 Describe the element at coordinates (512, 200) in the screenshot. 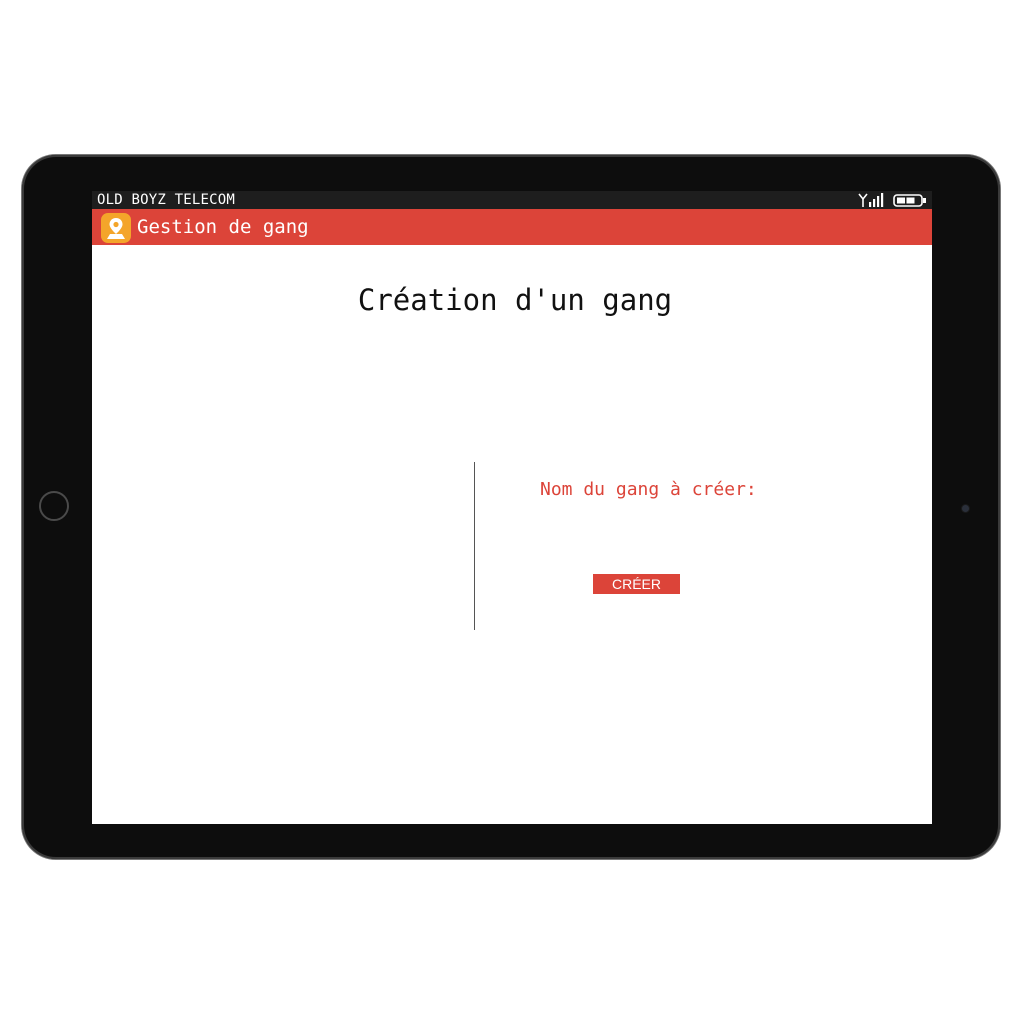

I see `status-bar: OLD BOYZ TELECOM` at that location.